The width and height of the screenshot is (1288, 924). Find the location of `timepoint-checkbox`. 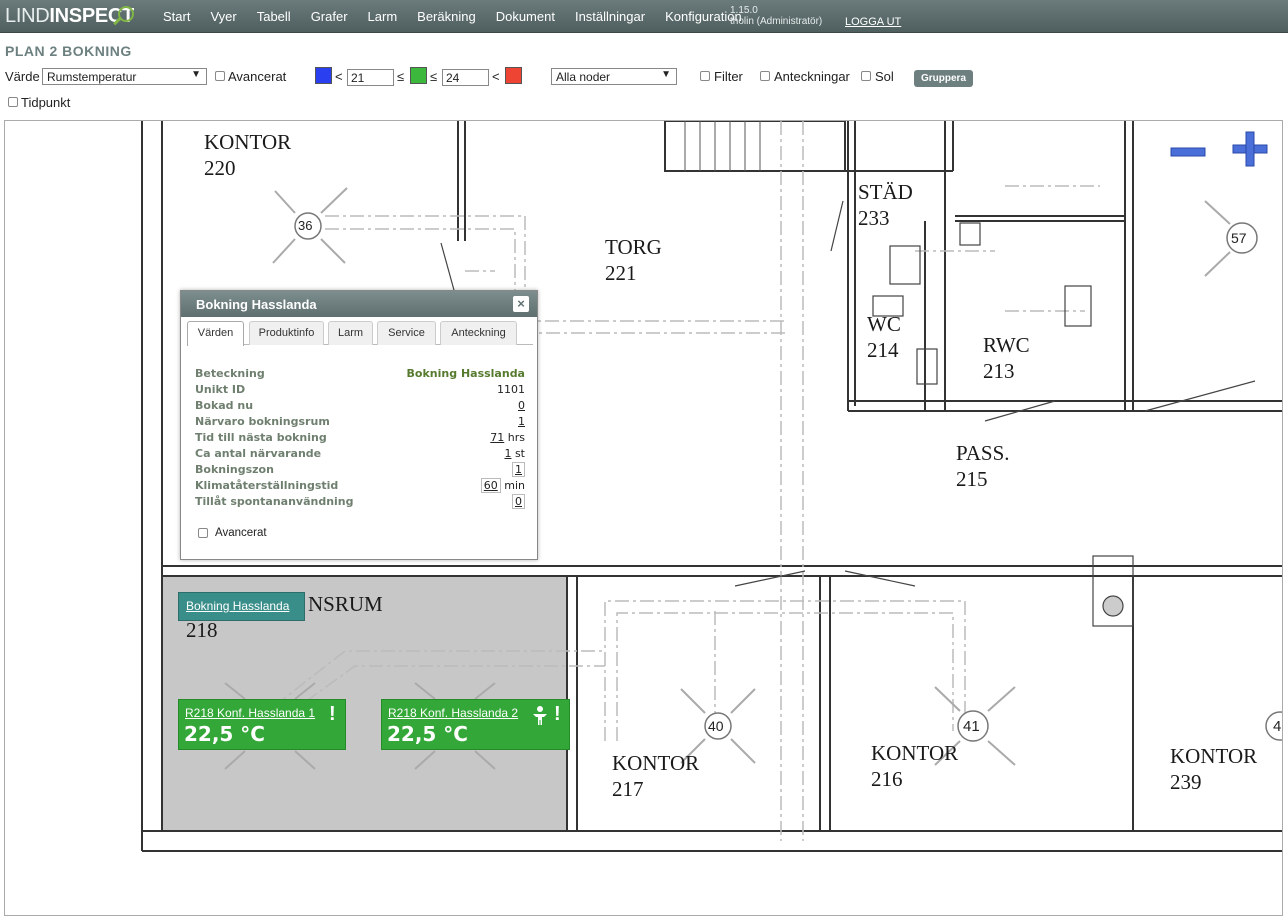

timepoint-checkbox is located at coordinates (13, 102).